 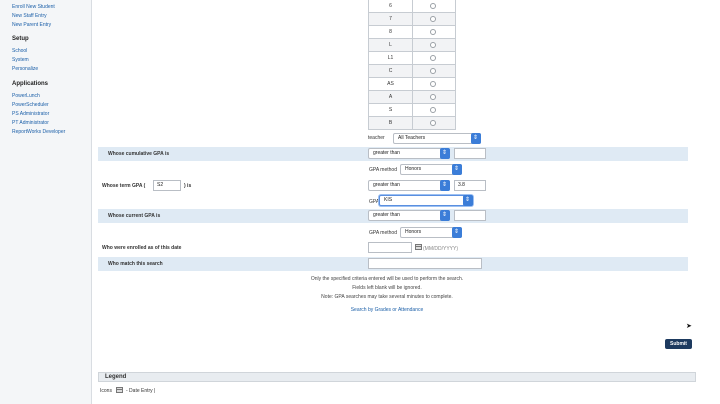 I want to click on teacher-select-value: All Teachers, so click(x=412, y=138).